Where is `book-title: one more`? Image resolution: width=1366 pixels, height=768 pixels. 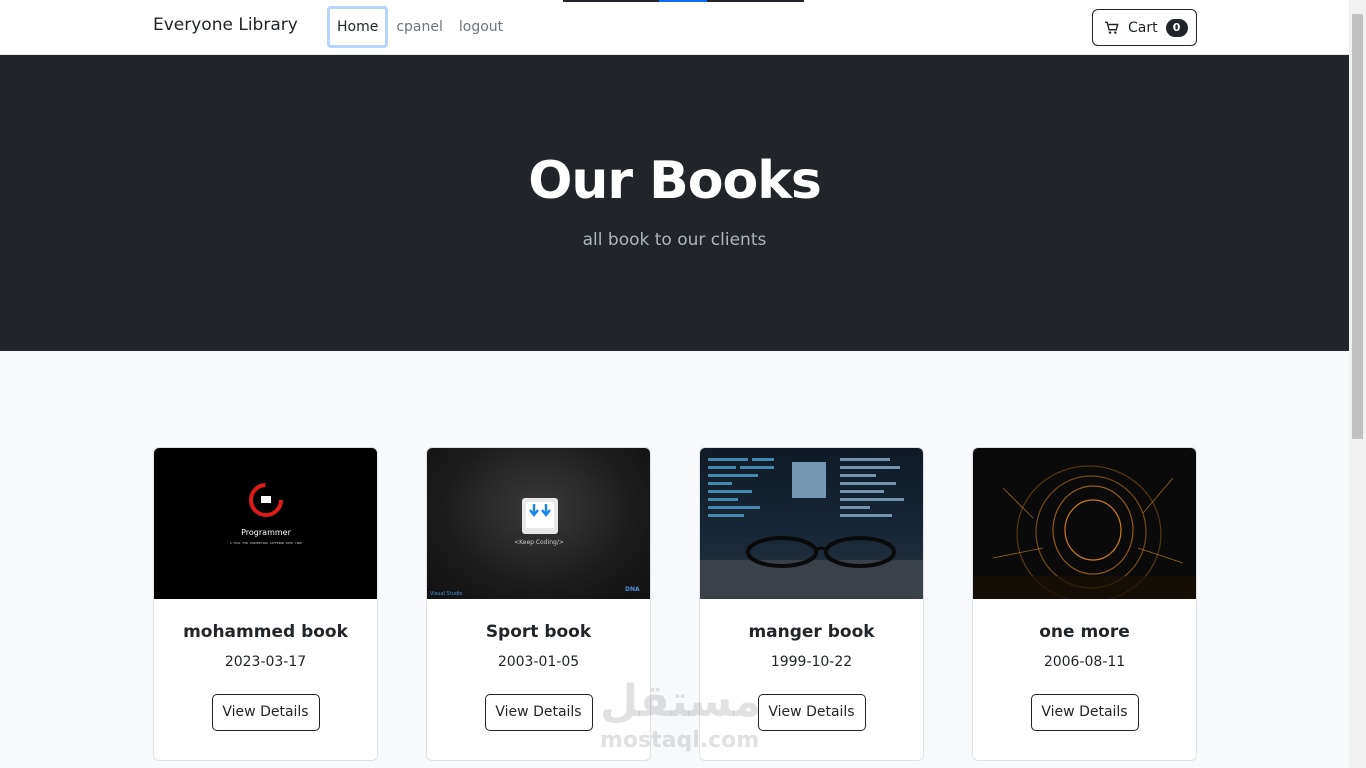 book-title: one more is located at coordinates (1084, 632).